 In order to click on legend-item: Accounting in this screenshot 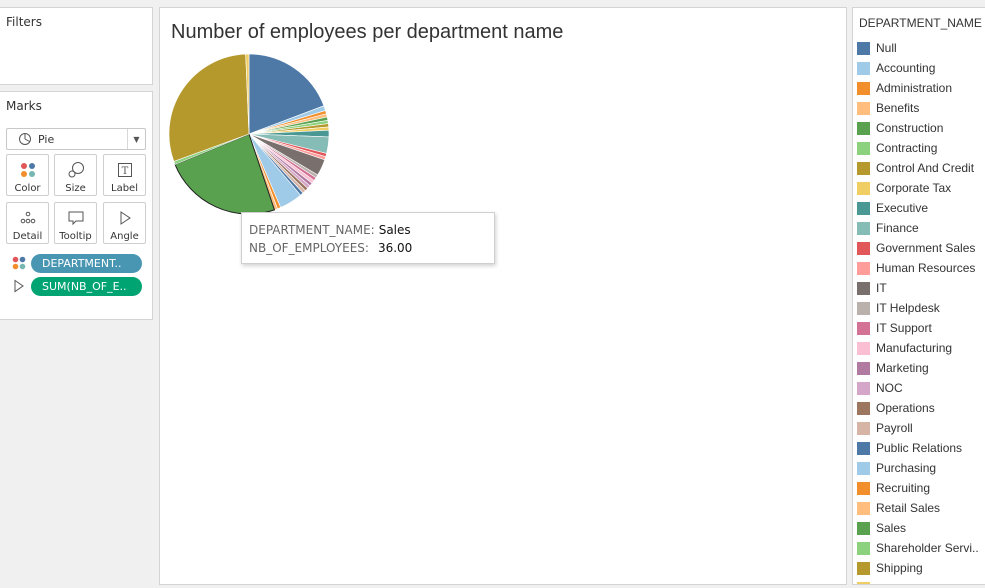, I will do `click(921, 68)`.